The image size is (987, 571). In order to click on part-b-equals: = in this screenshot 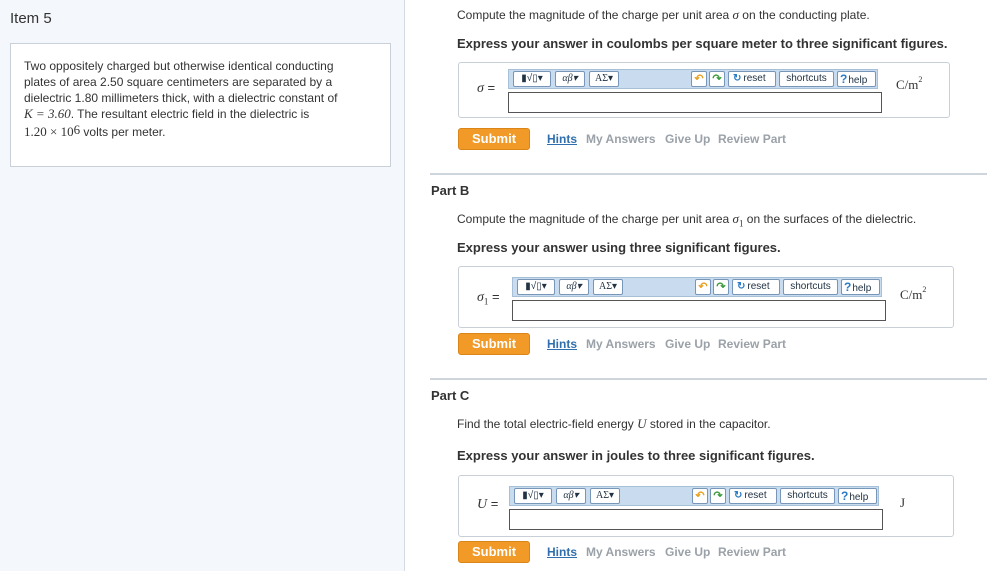, I will do `click(494, 296)`.